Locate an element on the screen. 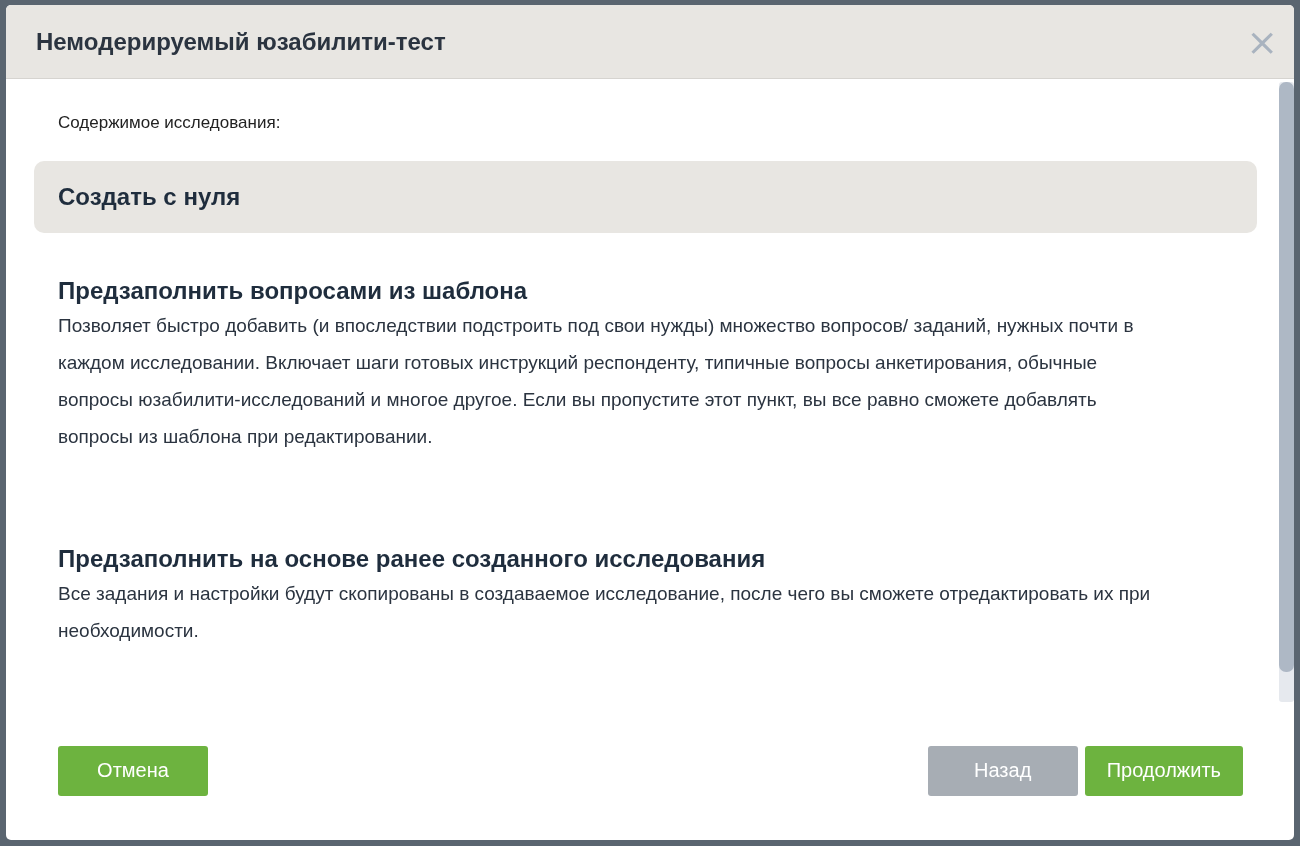 This screenshot has height=846, width=1300. option-description: Все задания и настройки будут скопированы в создаваемое исследование, после чего вы сможете отредактировать их при необходимости. is located at coordinates (605, 612).